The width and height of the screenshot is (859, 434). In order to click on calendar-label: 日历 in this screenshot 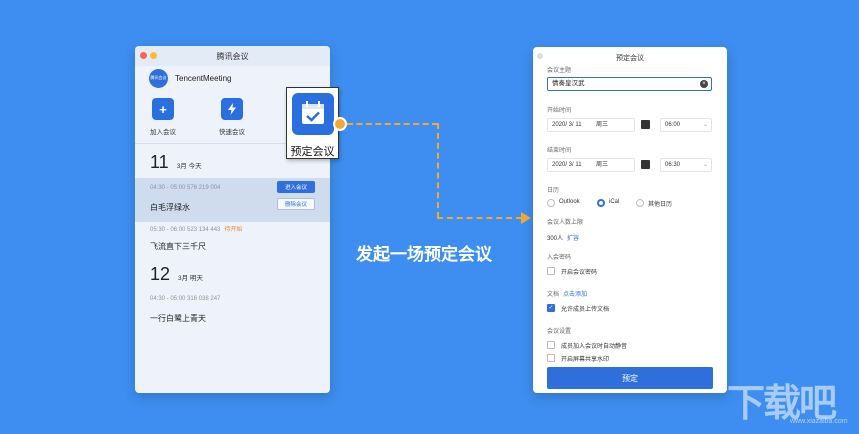, I will do `click(553, 191)`.